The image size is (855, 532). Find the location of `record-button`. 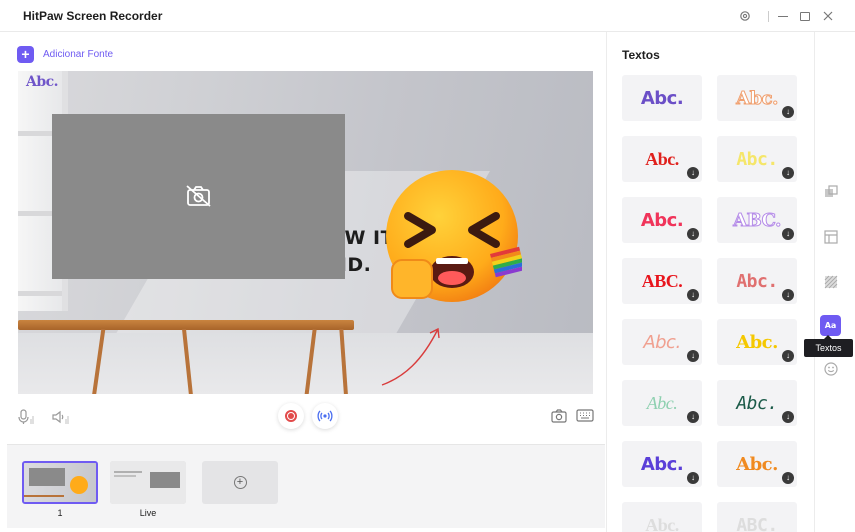

record-button is located at coordinates (291, 416).